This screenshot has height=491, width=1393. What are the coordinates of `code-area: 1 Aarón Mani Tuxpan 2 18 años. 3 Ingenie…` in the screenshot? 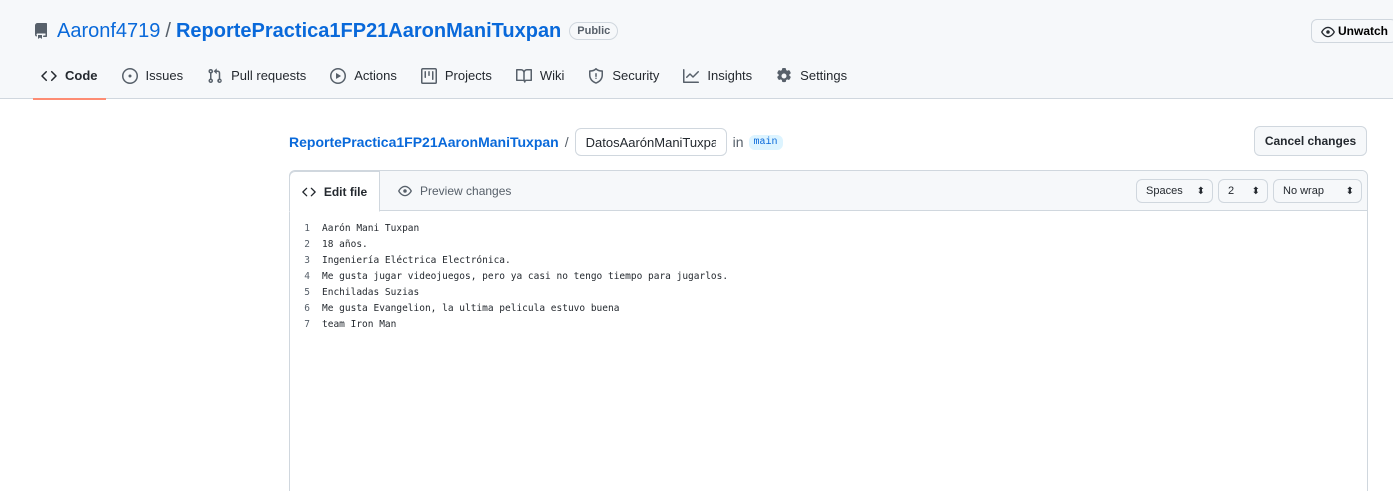 It's located at (509, 277).